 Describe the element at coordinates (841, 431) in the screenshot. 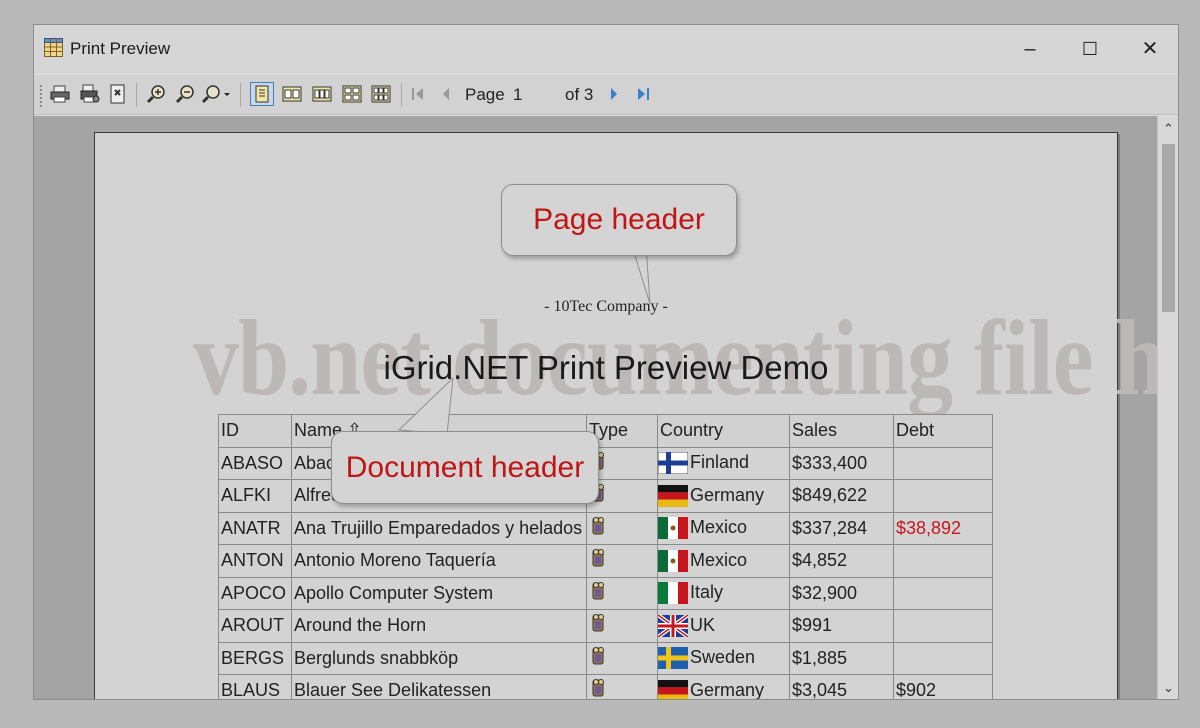

I see `column-header-sales: Sales` at that location.